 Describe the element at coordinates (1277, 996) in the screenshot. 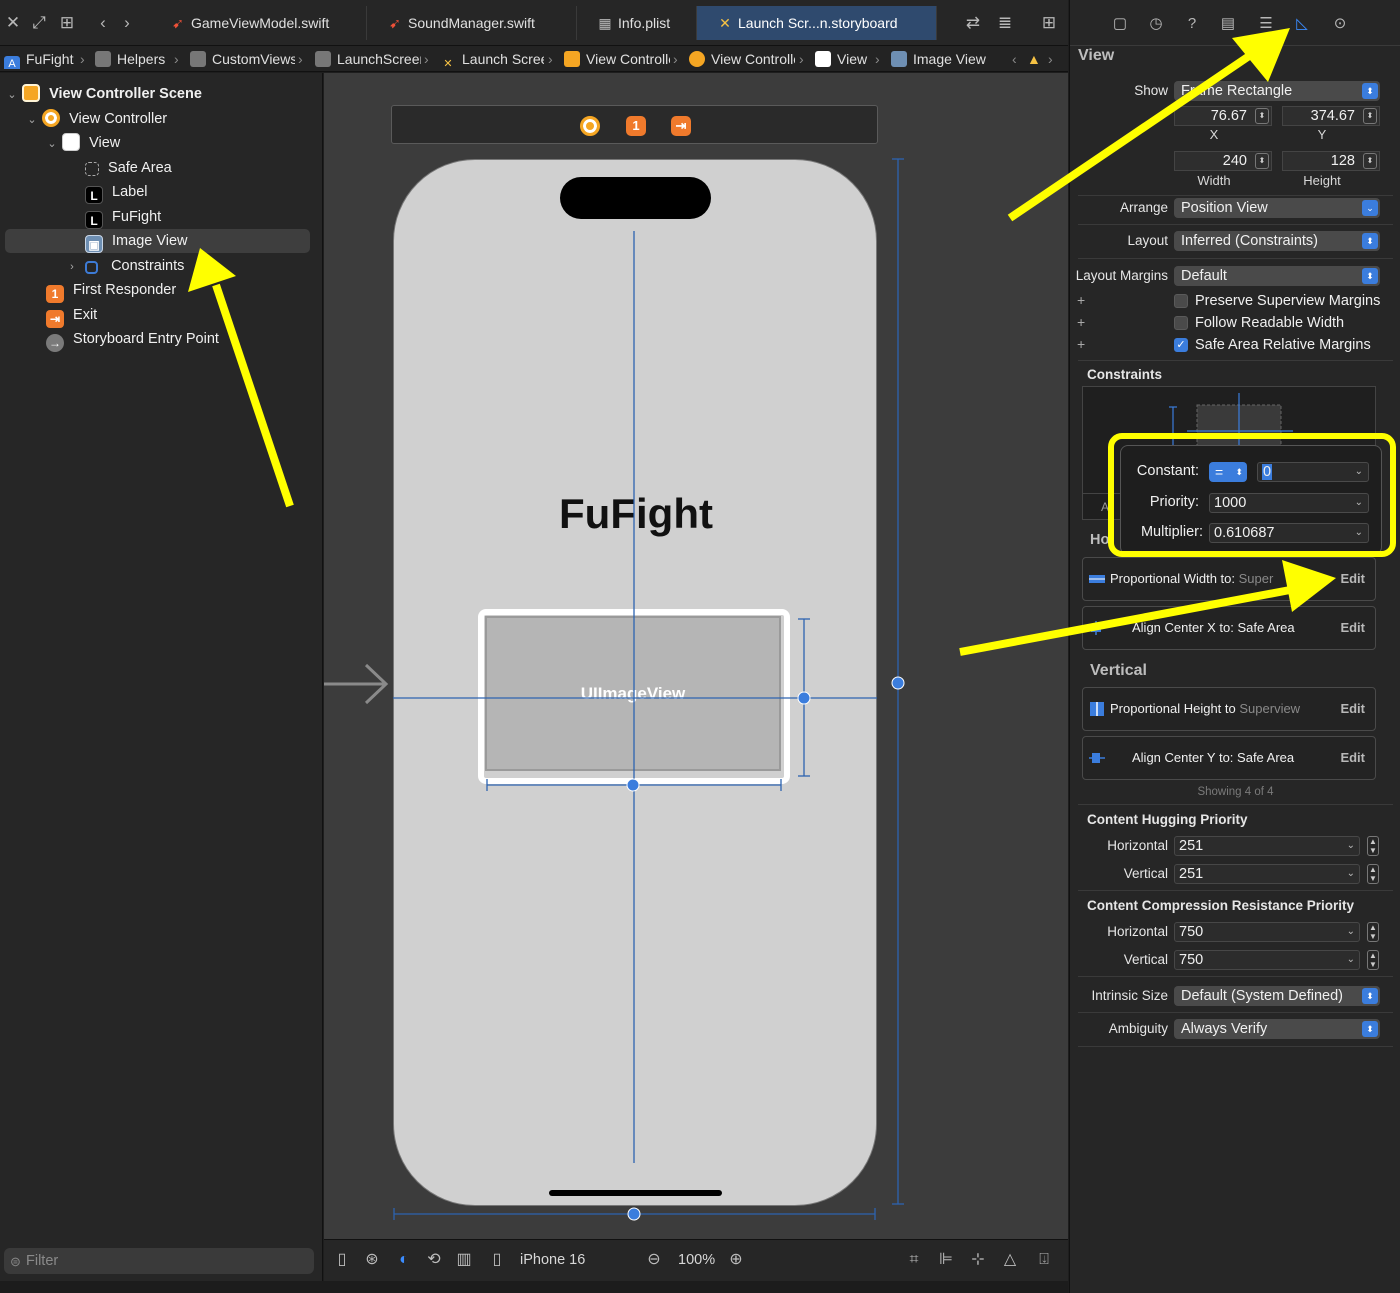

I see `intrinsic-size-popup: Default (System Defined) ⬍` at that location.